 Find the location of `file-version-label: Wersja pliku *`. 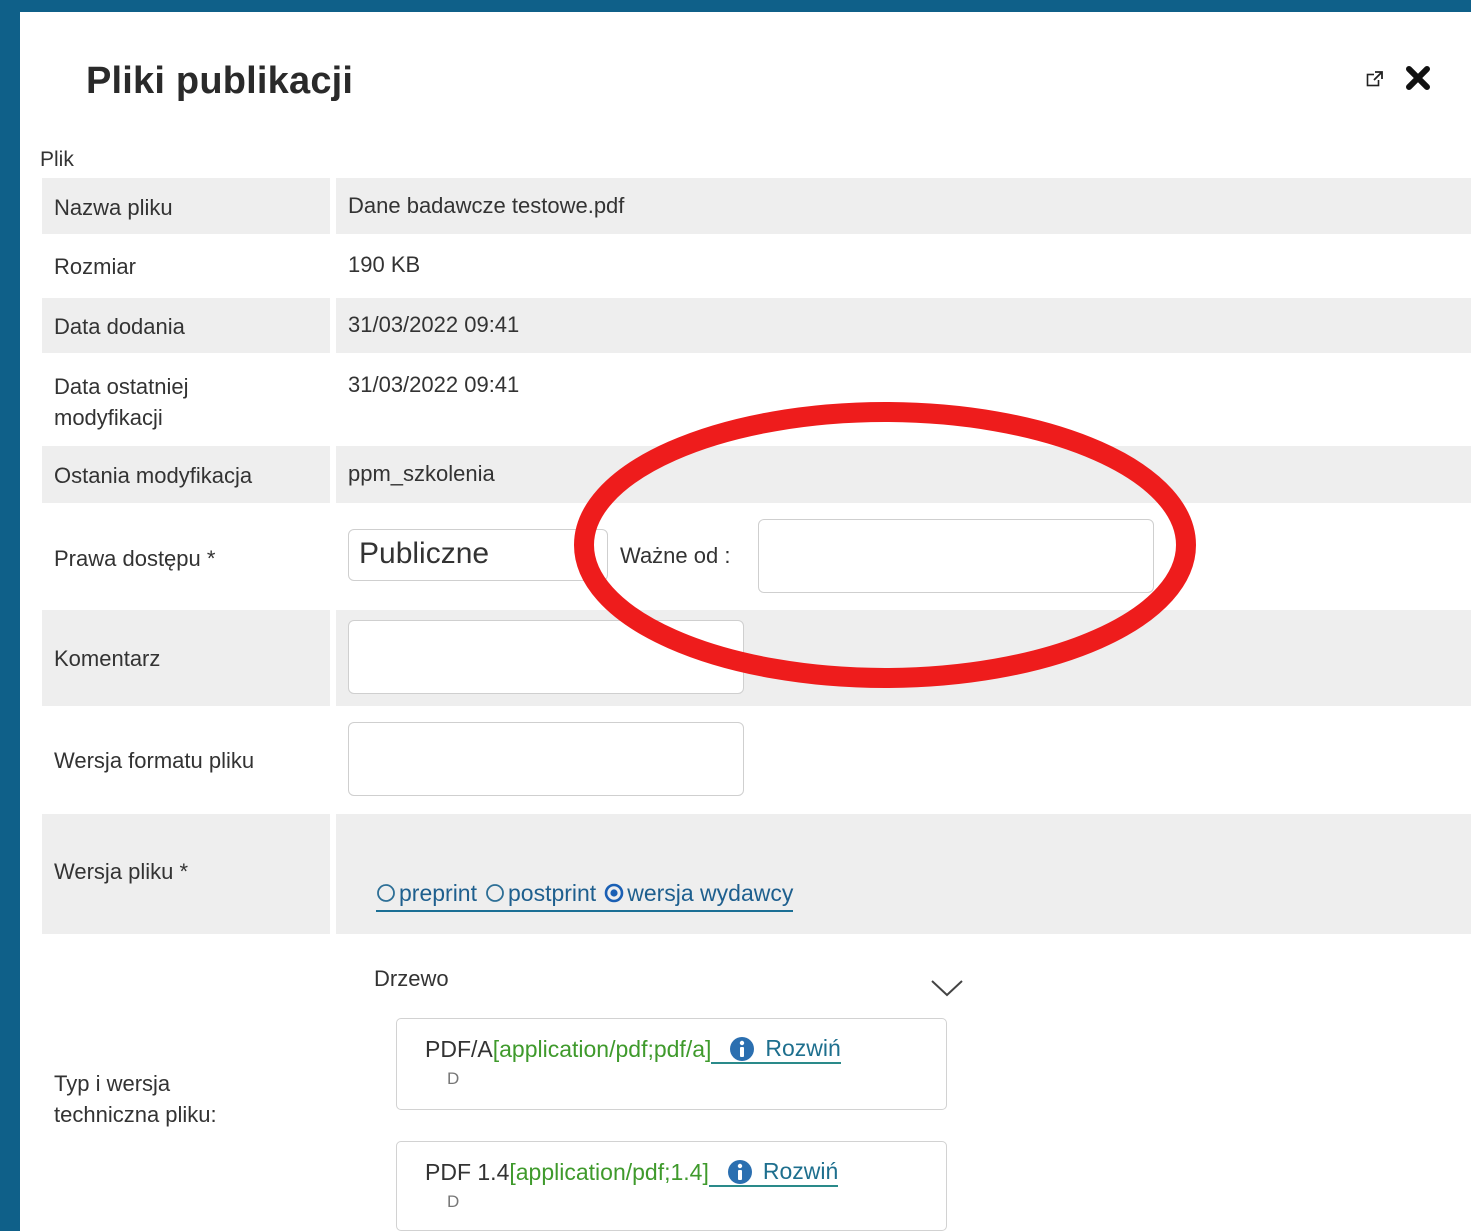

file-version-label: Wersja pliku * is located at coordinates (121, 871).